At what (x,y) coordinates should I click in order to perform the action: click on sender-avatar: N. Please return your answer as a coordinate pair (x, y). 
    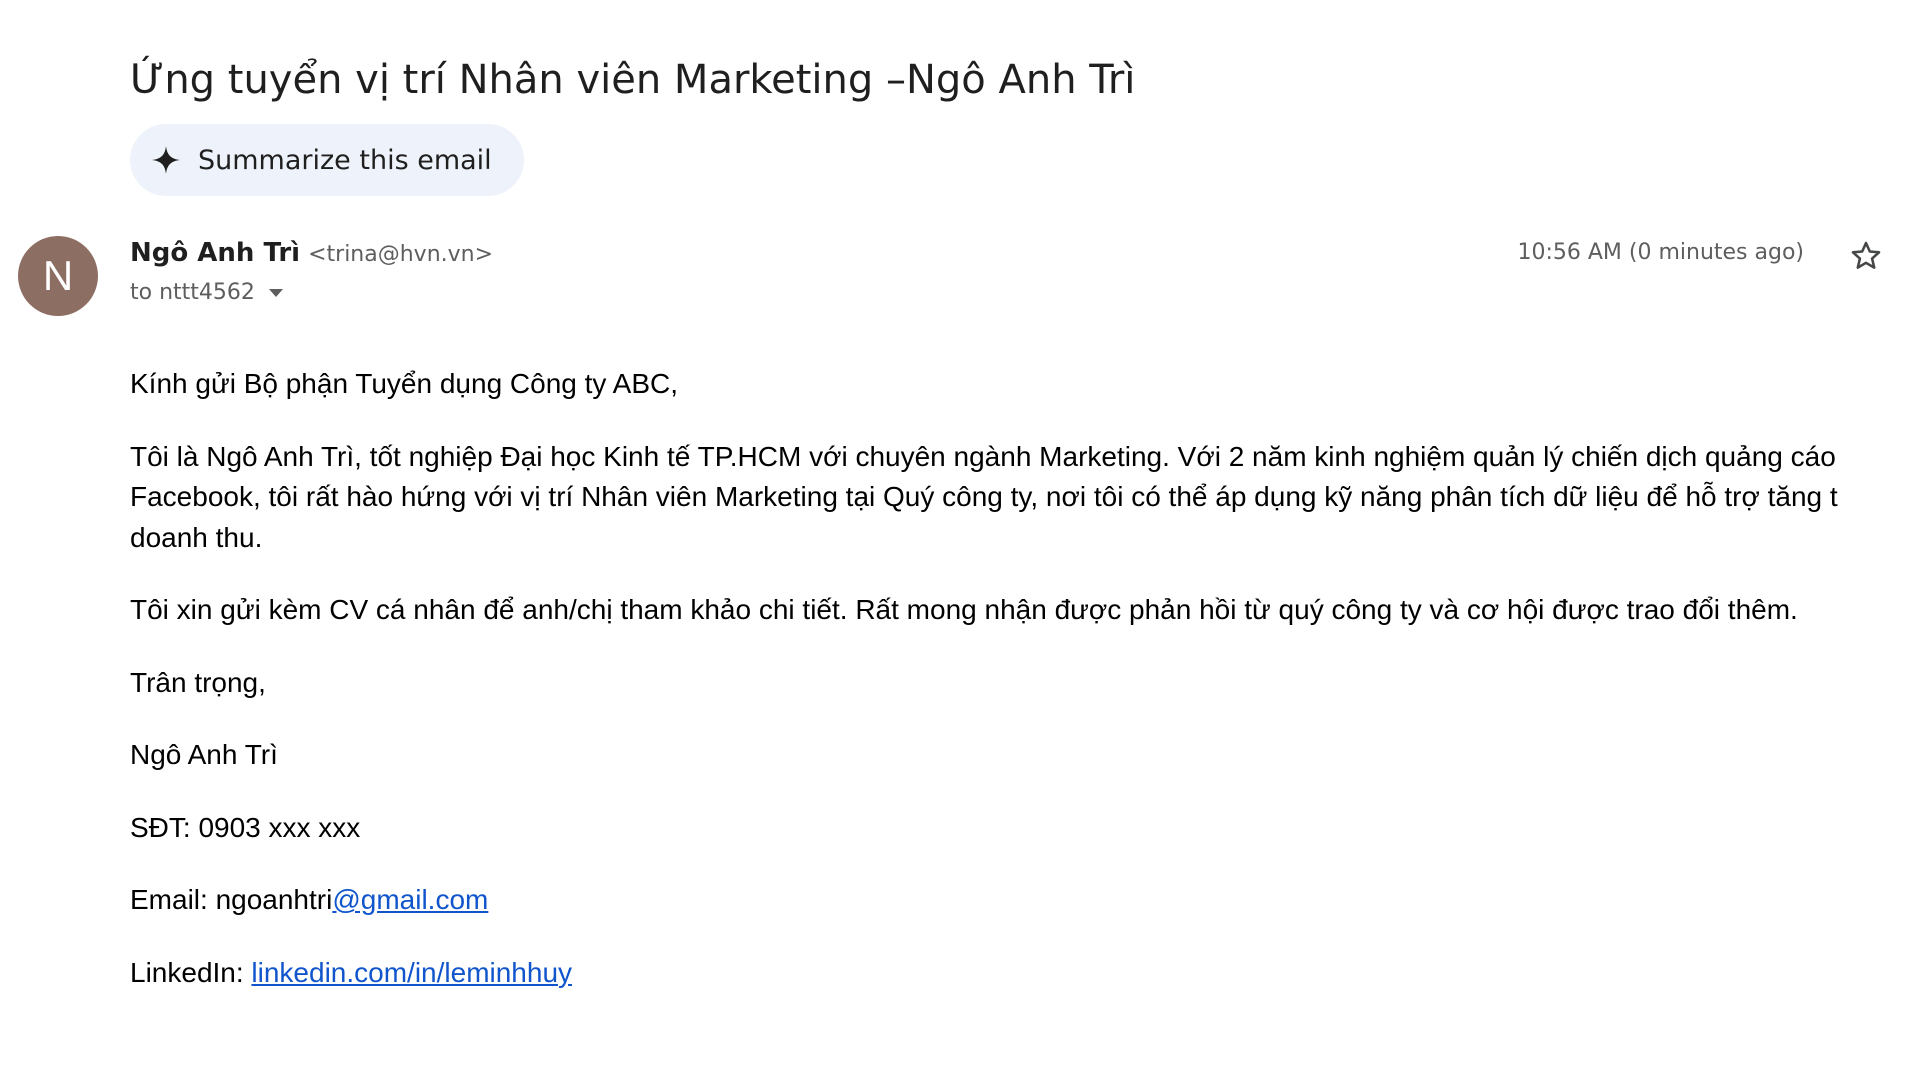
    Looking at the image, I should click on (58, 276).